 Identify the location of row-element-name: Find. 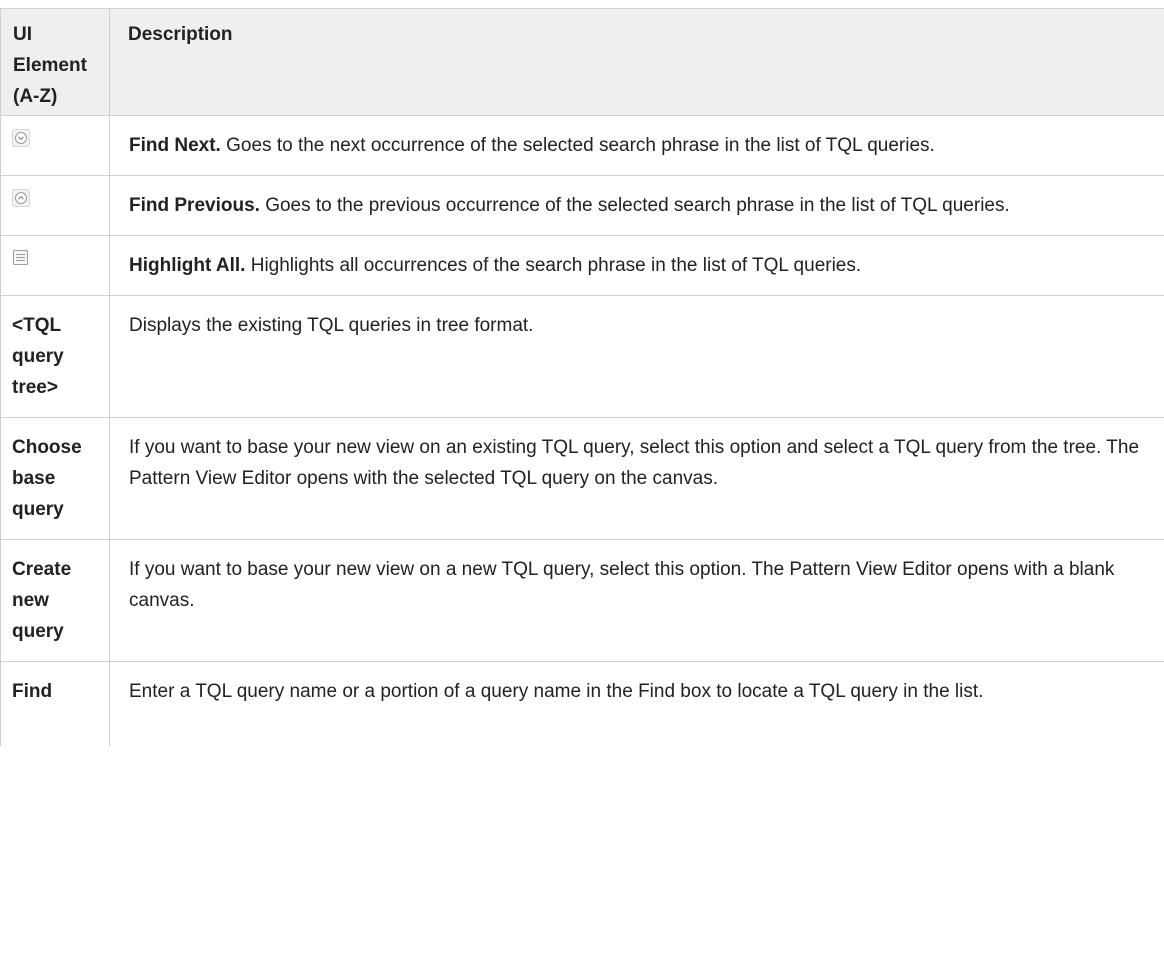
(55, 703).